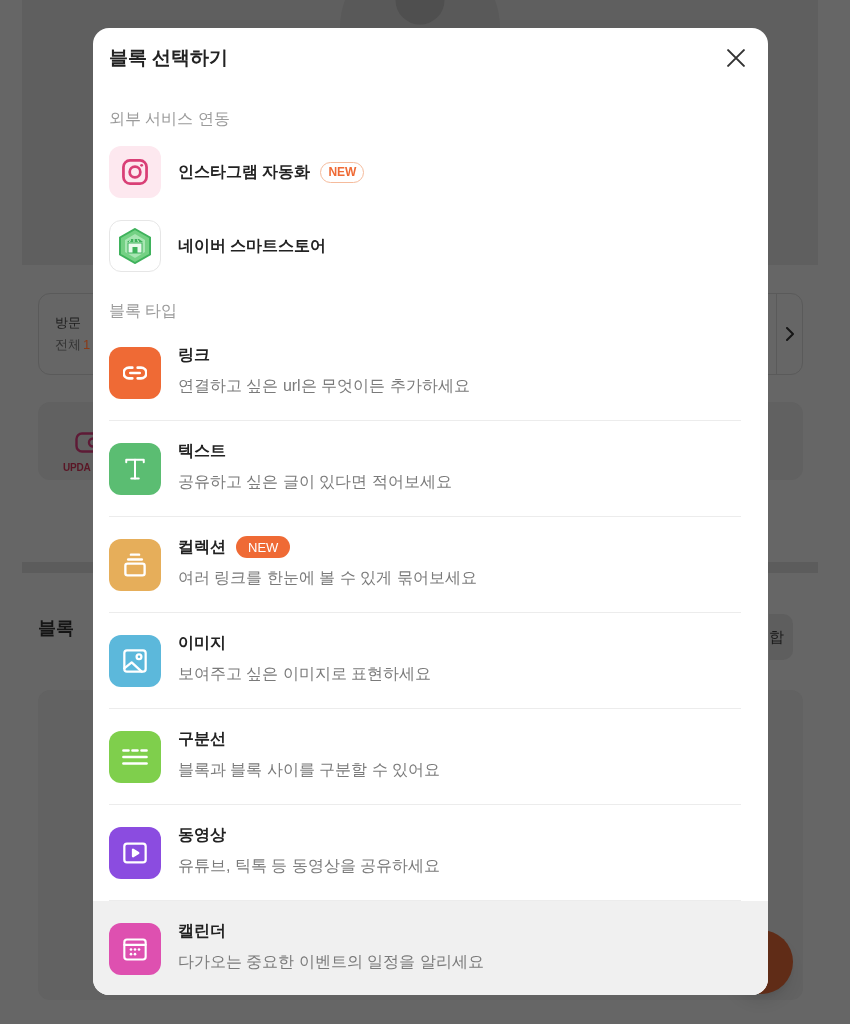 The width and height of the screenshot is (850, 1024). Describe the element at coordinates (143, 311) in the screenshot. I see `section-heading: 블록 타입` at that location.